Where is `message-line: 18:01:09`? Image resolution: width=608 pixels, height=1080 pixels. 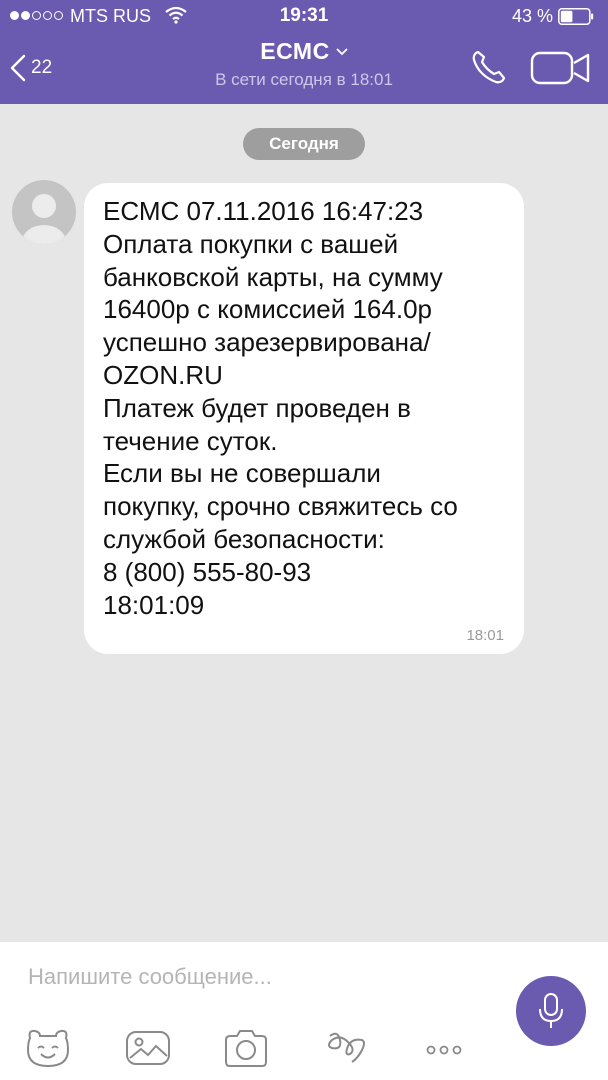 message-line: 18:01:09 is located at coordinates (154, 604).